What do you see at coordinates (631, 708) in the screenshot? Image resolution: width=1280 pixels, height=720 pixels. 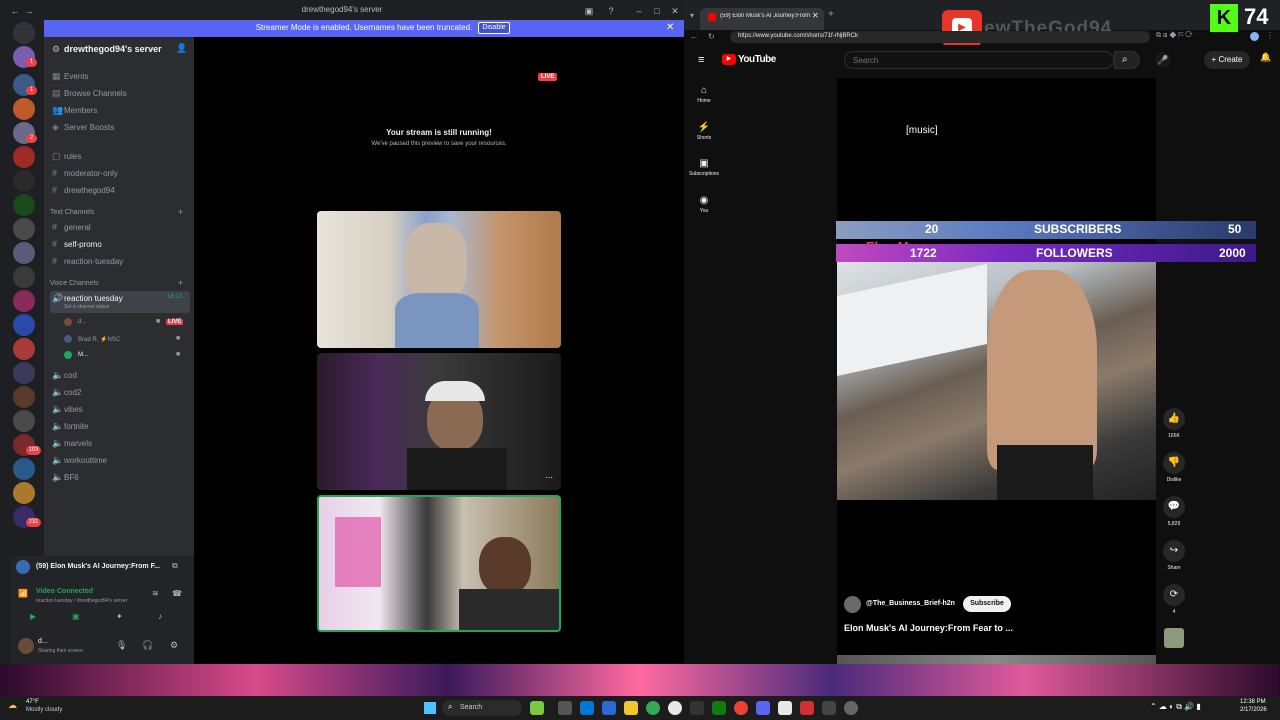 I see `file-explorer-icon` at bounding box center [631, 708].